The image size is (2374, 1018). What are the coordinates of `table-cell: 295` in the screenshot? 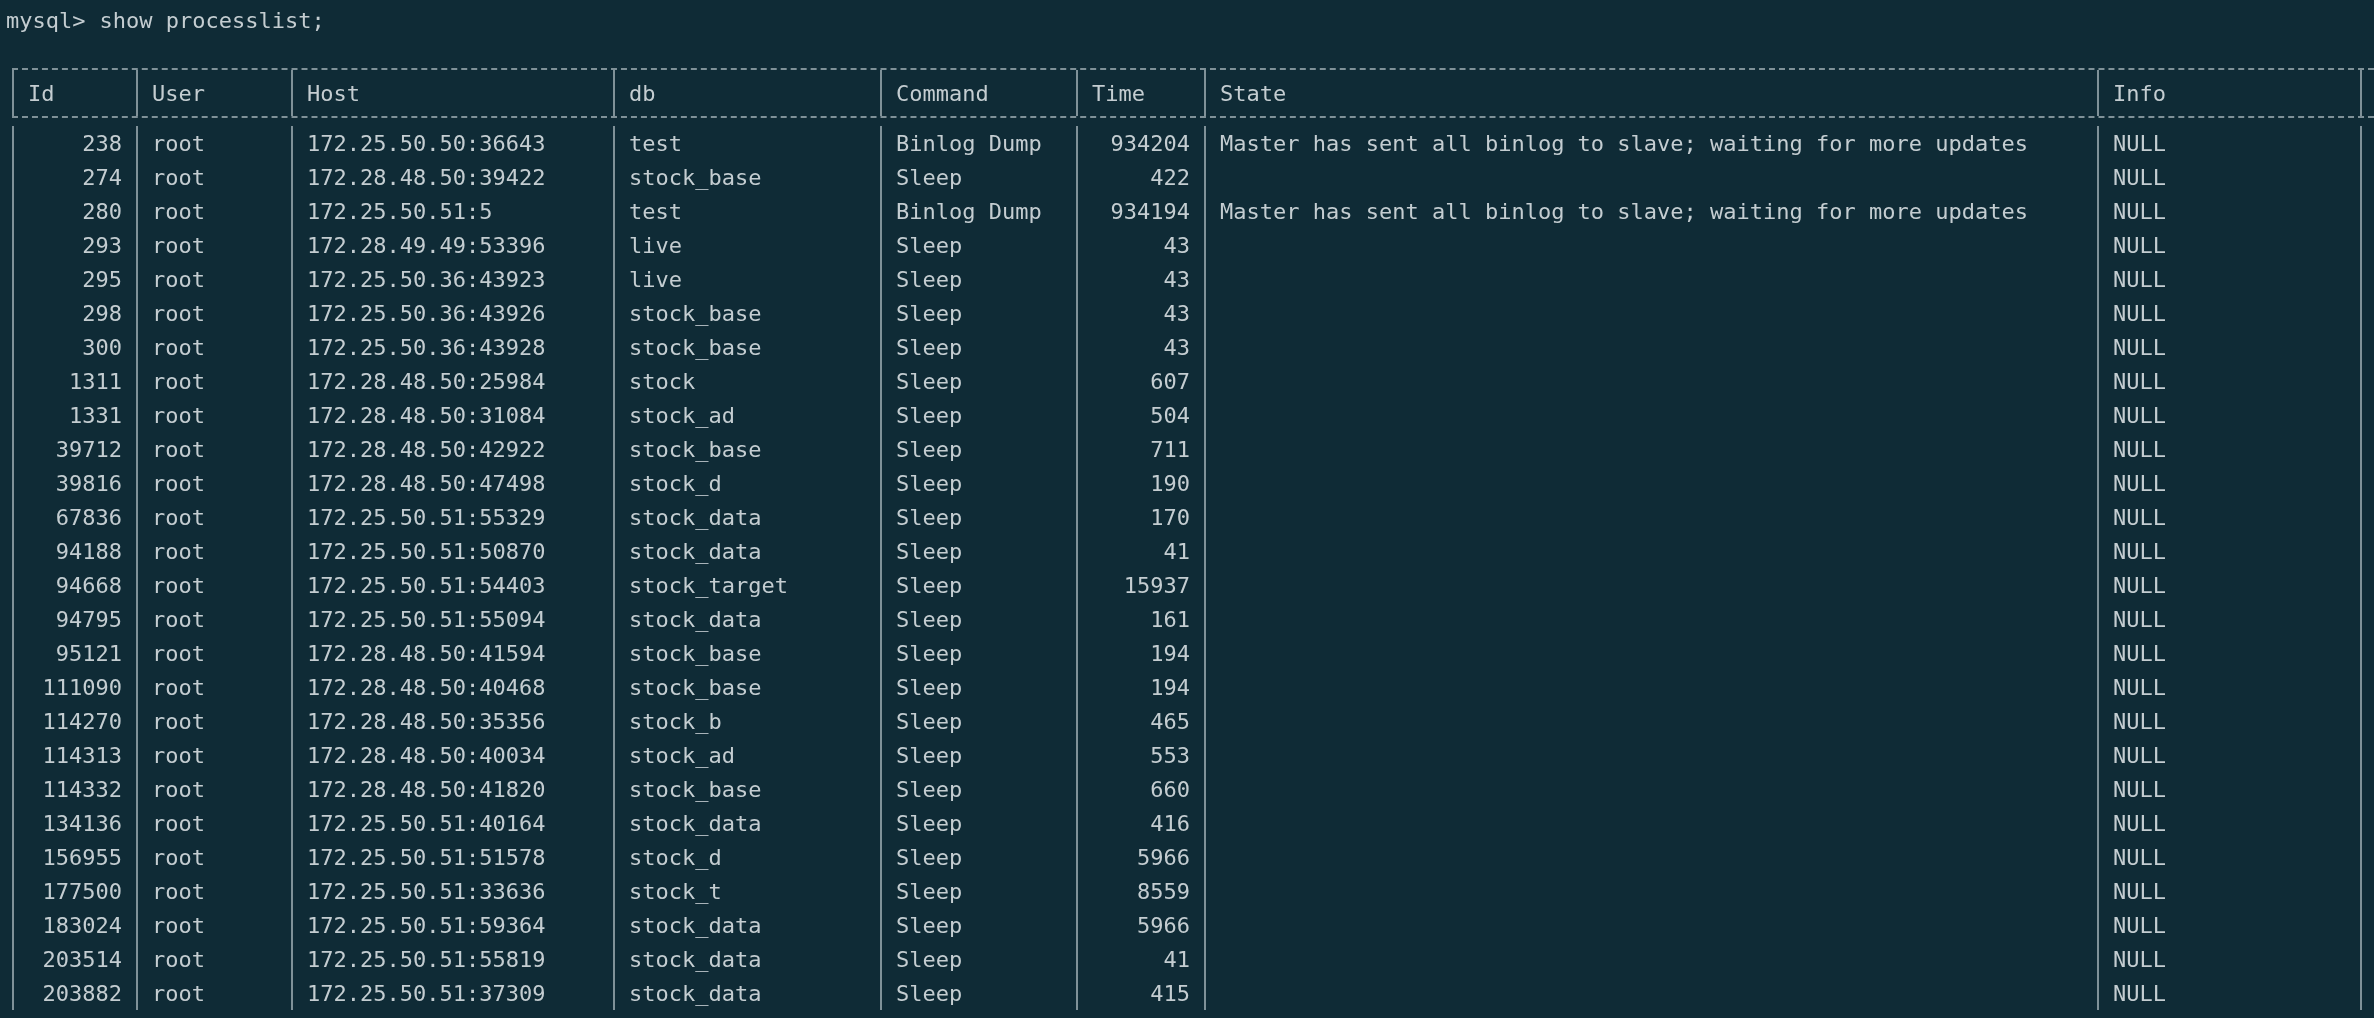 It's located at (102, 279).